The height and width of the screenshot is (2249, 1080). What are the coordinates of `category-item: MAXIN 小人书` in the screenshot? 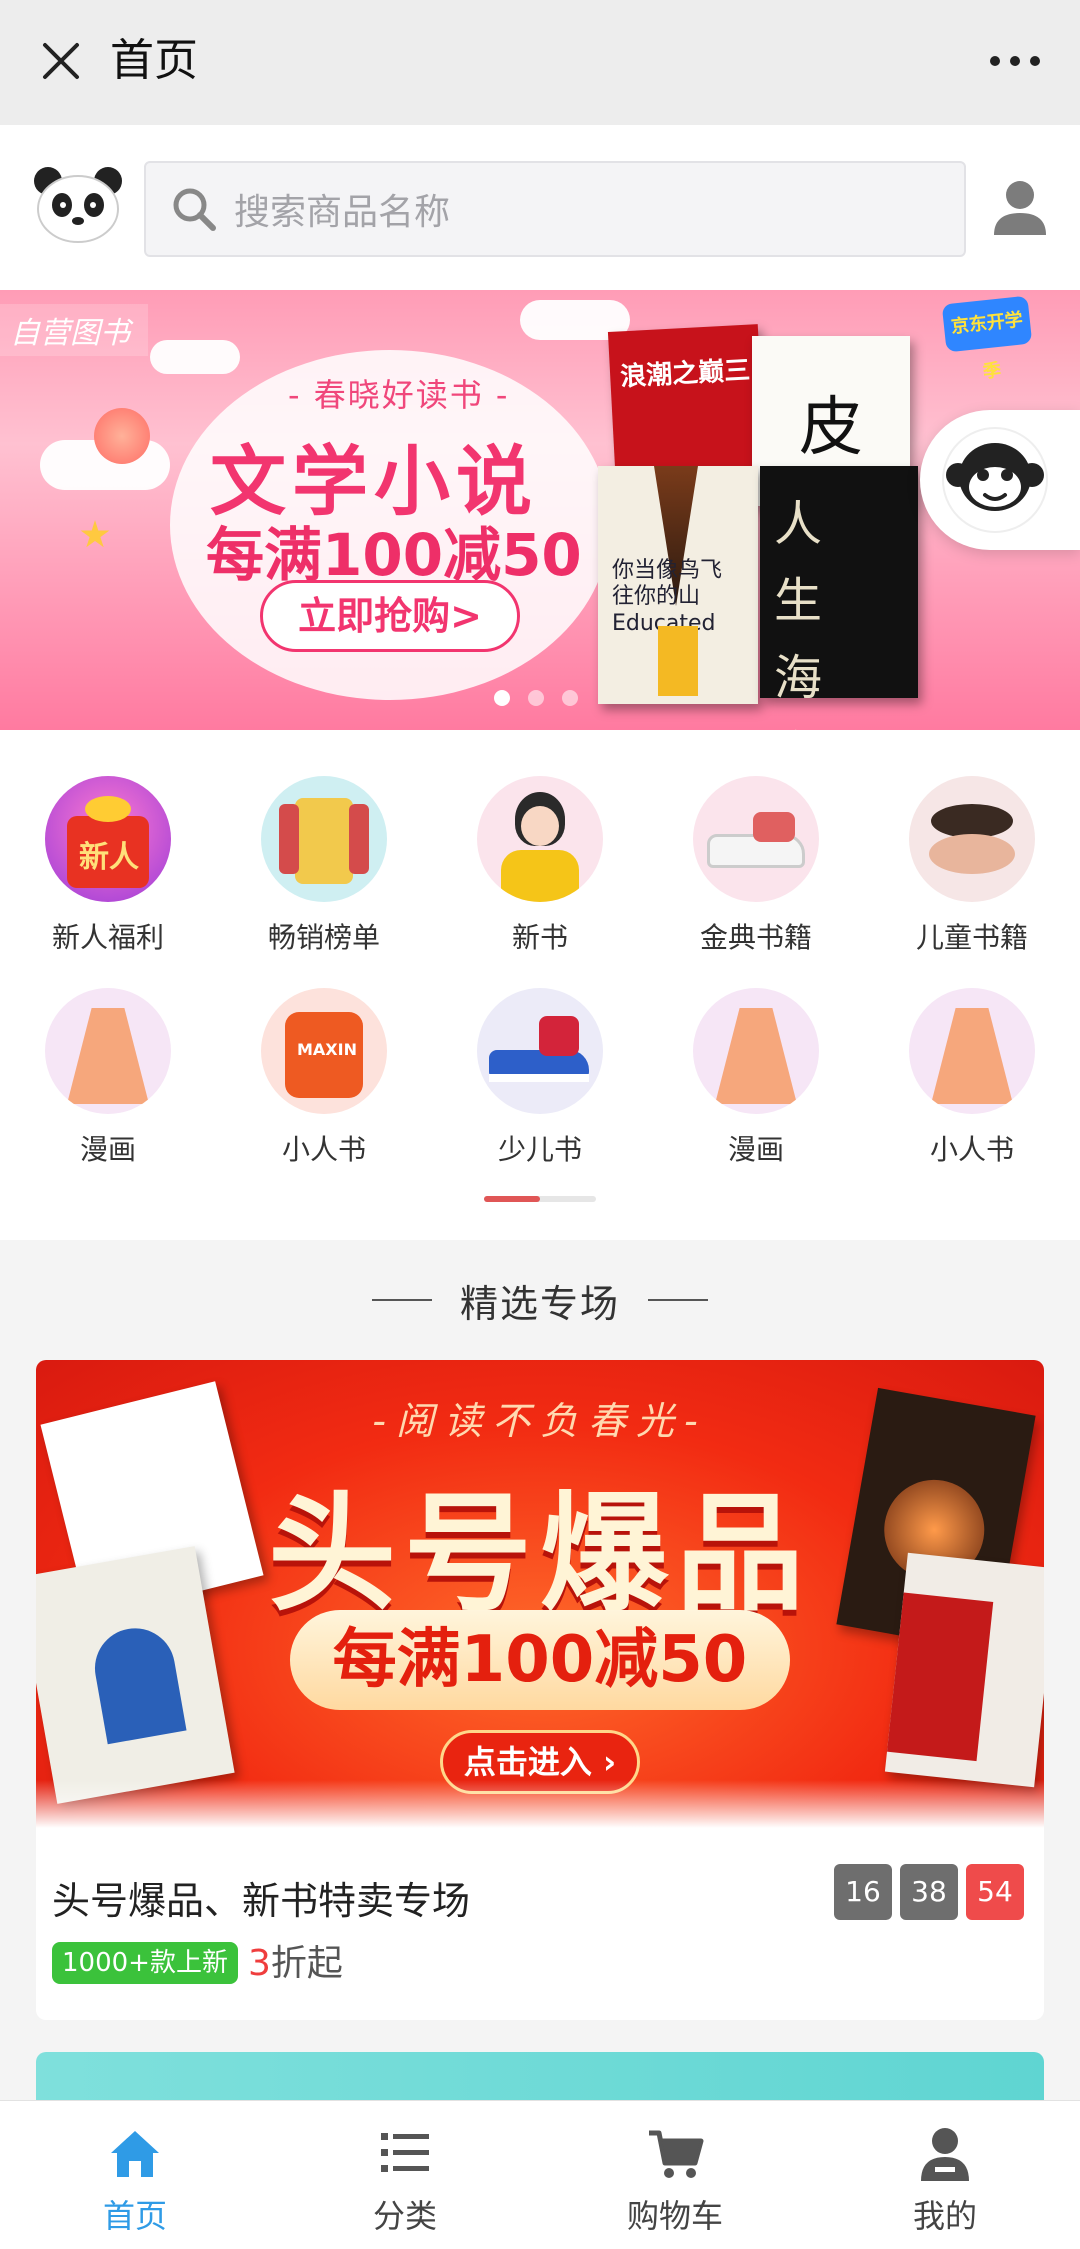 It's located at (324, 1078).